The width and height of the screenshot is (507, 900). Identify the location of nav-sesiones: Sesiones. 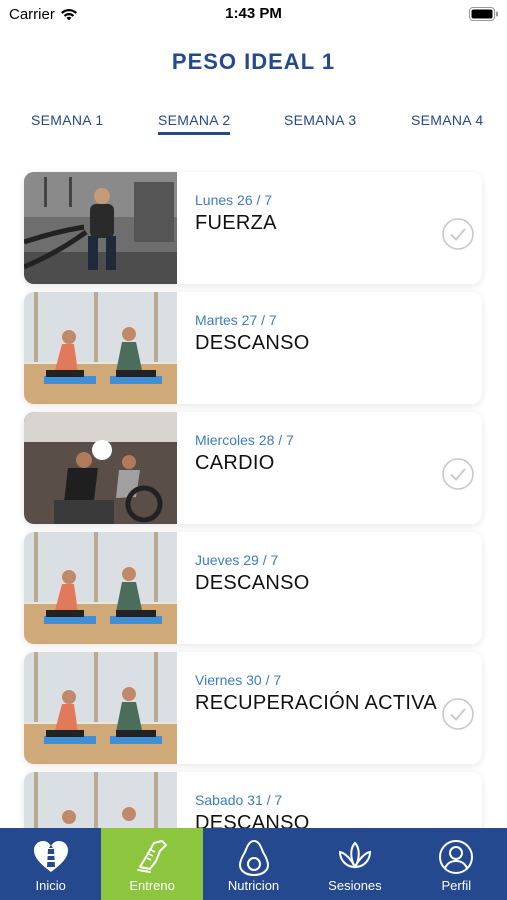
(354, 864).